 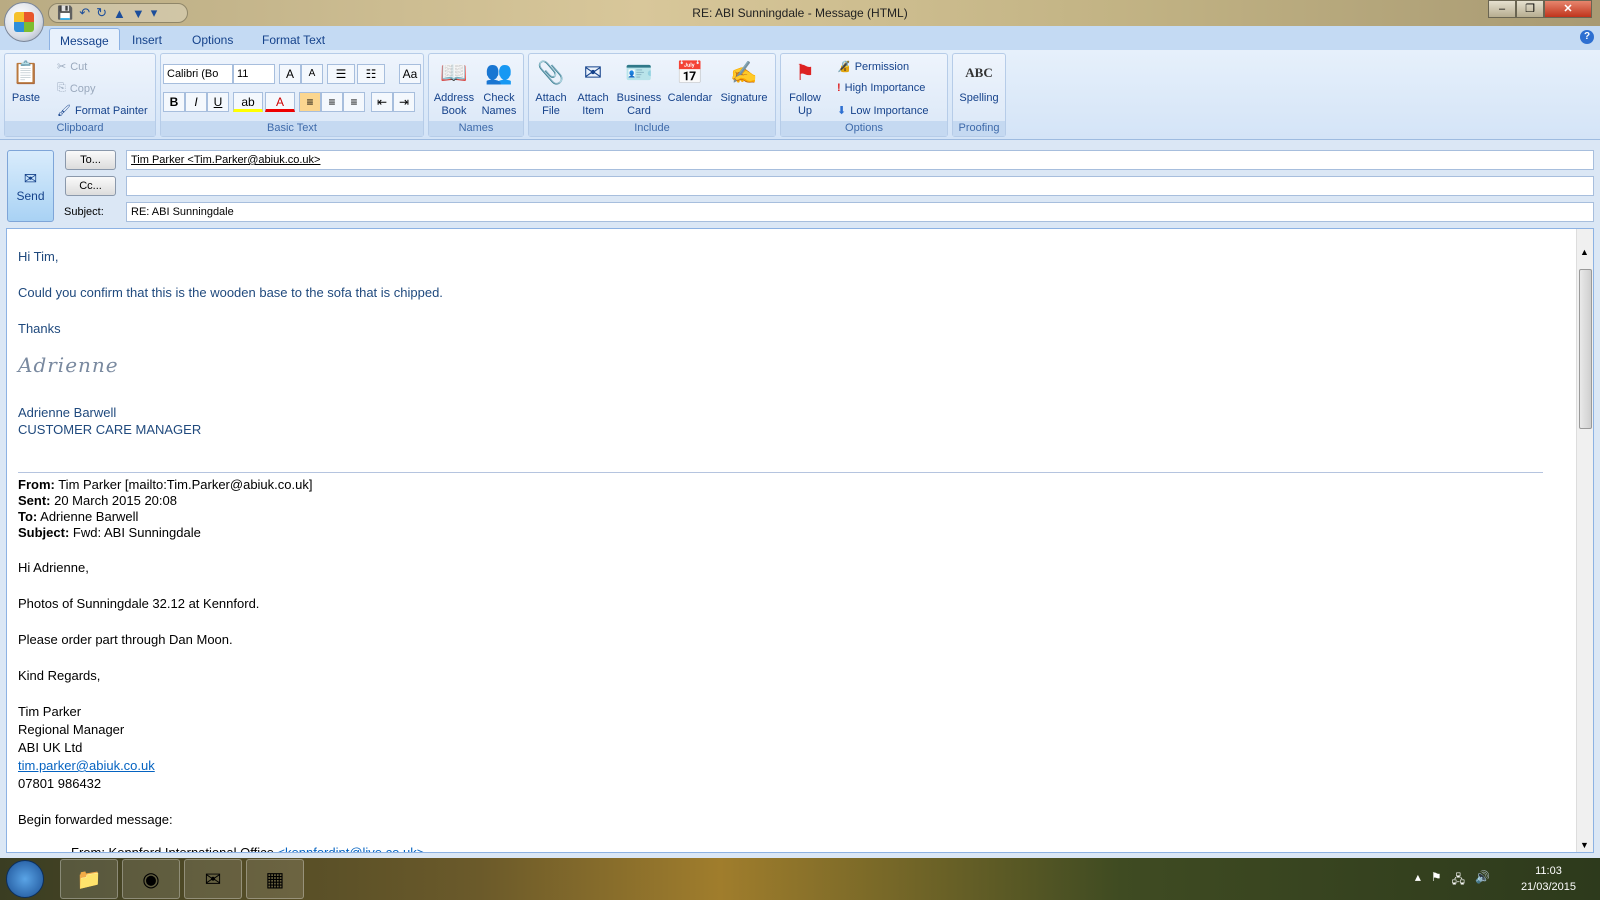 What do you see at coordinates (68, 365) in the screenshot?
I see `signature-script: Adrienne` at bounding box center [68, 365].